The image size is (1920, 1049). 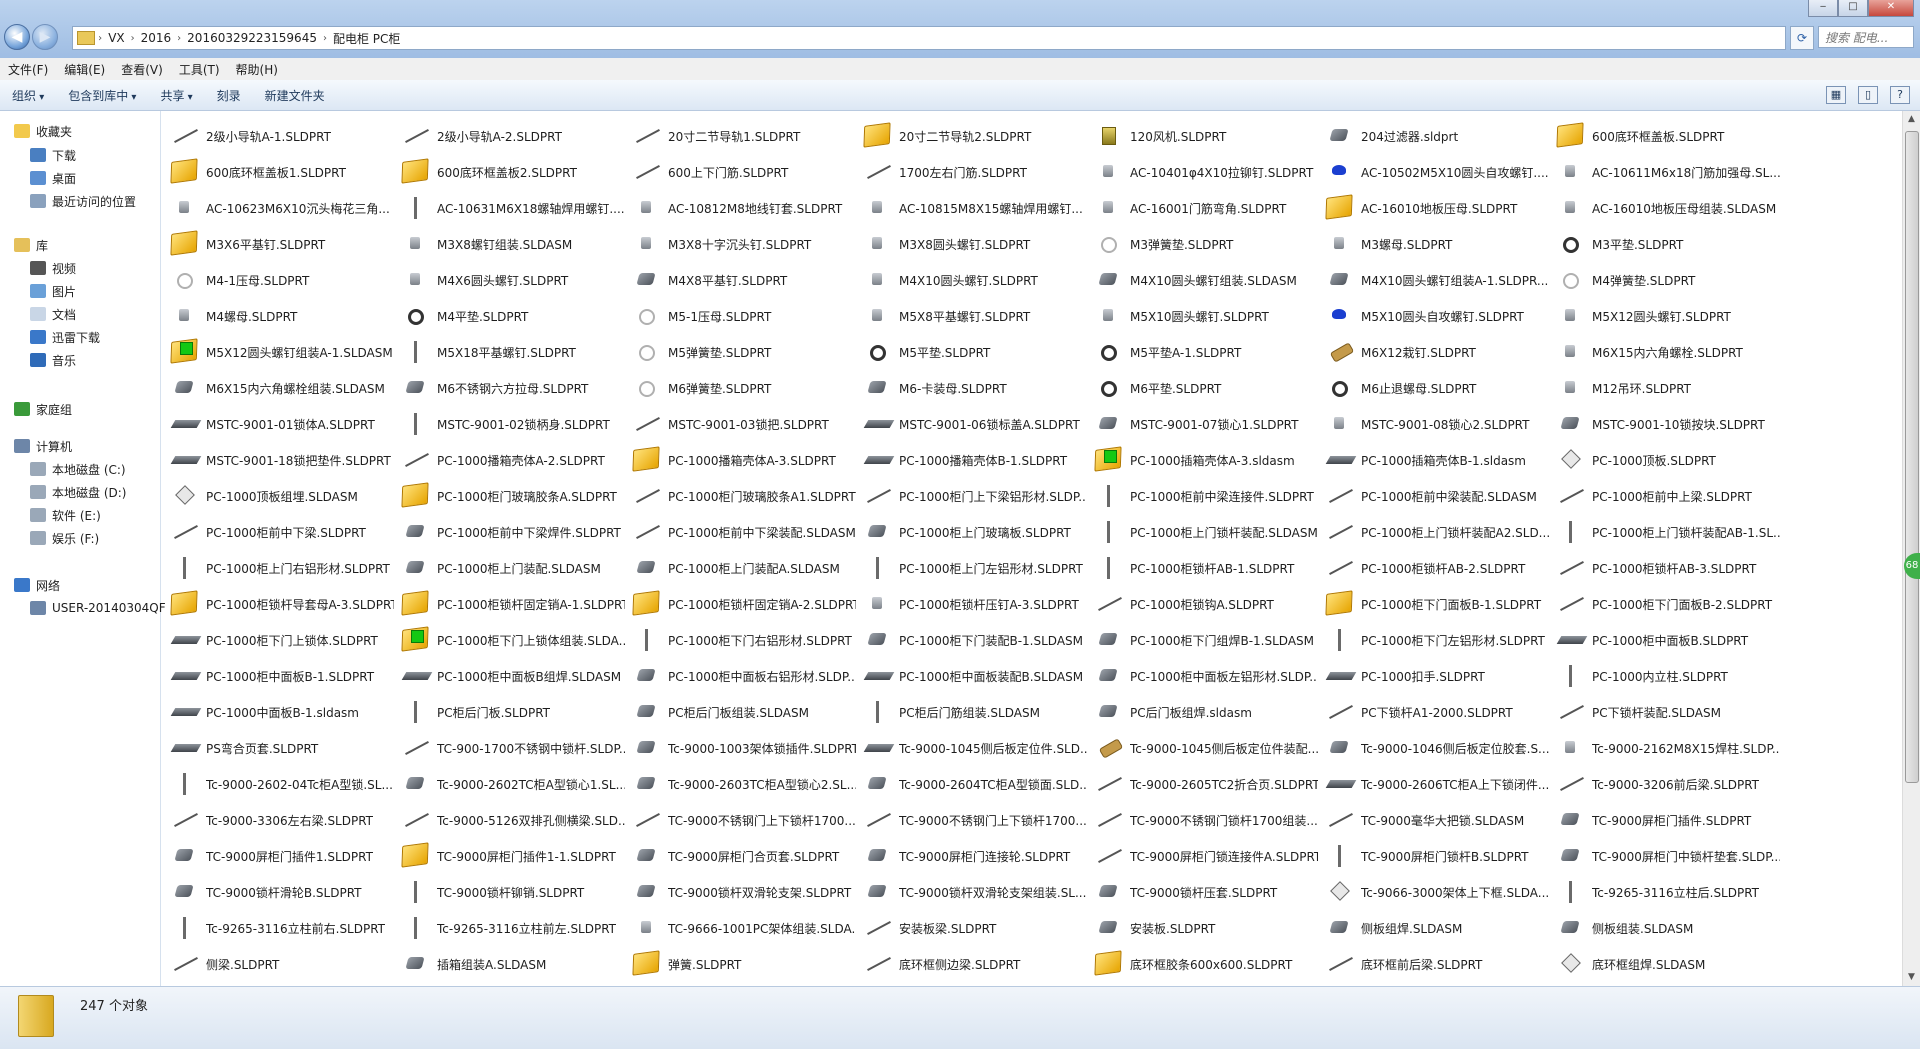 I want to click on file-item: PC-1000柜上门玻璃板.SLDPRT, so click(x=974, y=532).